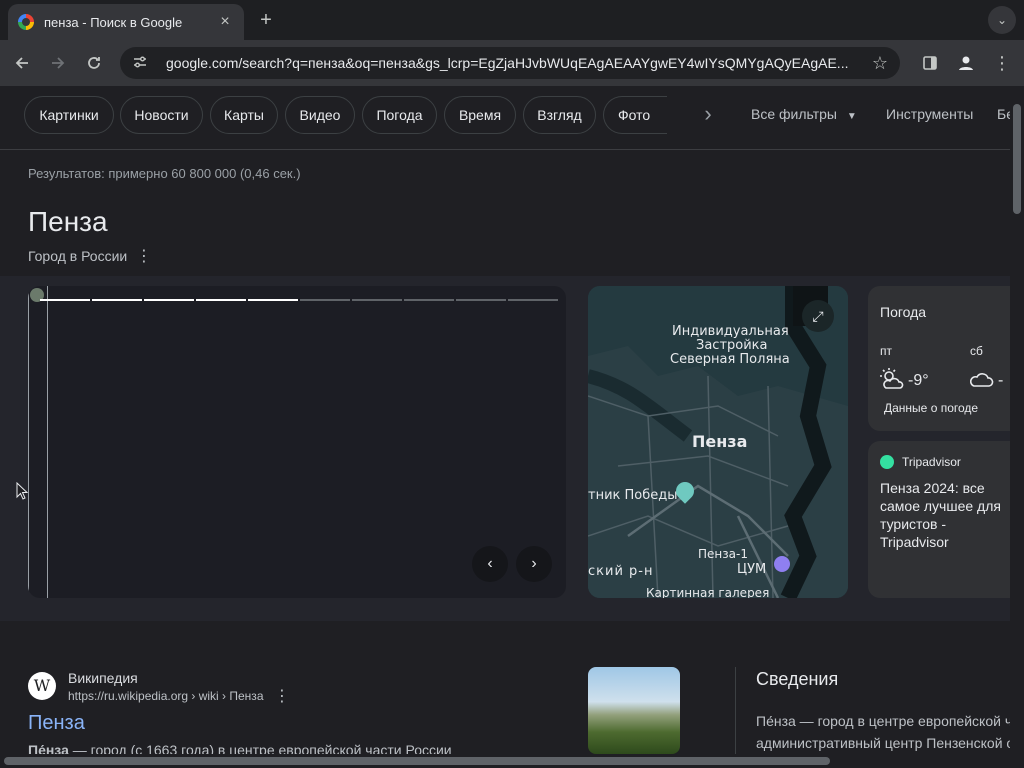 The height and width of the screenshot is (768, 1024). I want to click on mouse-cursor-icon, so click(22, 491).